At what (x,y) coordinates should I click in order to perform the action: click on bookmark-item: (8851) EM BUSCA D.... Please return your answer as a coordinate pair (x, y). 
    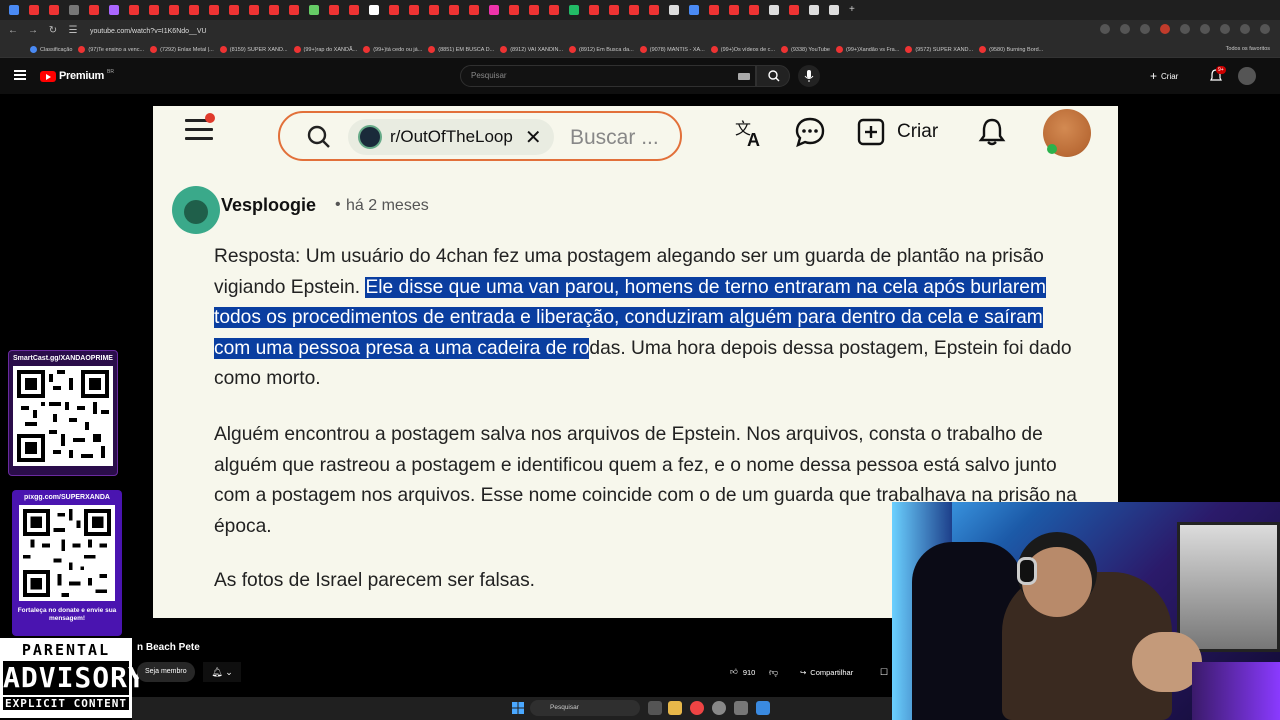
    Looking at the image, I should click on (461, 49).